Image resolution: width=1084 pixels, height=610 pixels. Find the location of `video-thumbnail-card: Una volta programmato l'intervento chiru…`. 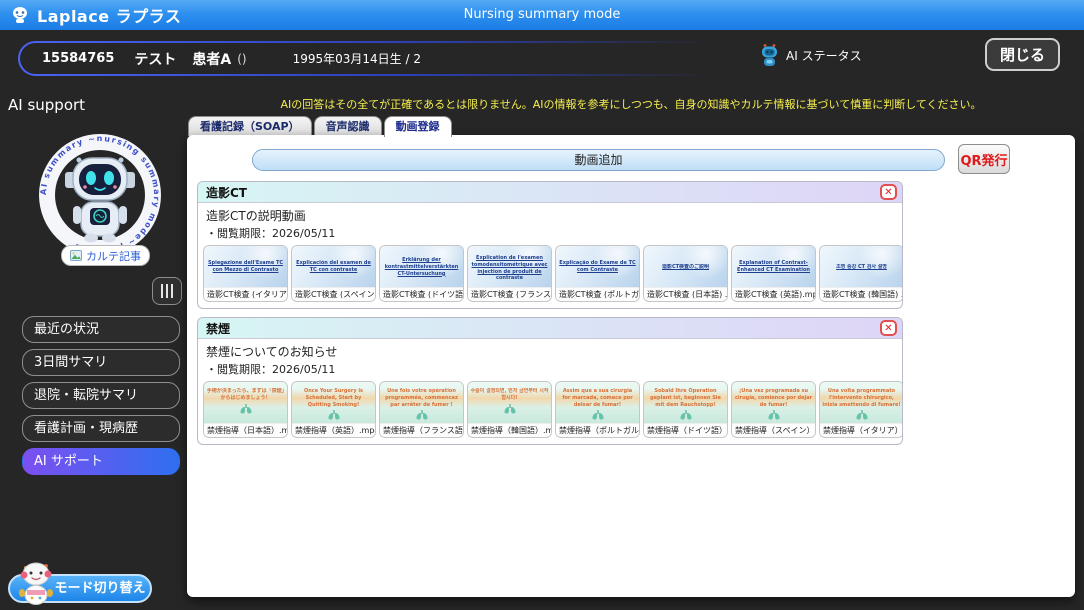

video-thumbnail-card: Una volta programmato l'intervento chiru… is located at coordinates (860, 409).